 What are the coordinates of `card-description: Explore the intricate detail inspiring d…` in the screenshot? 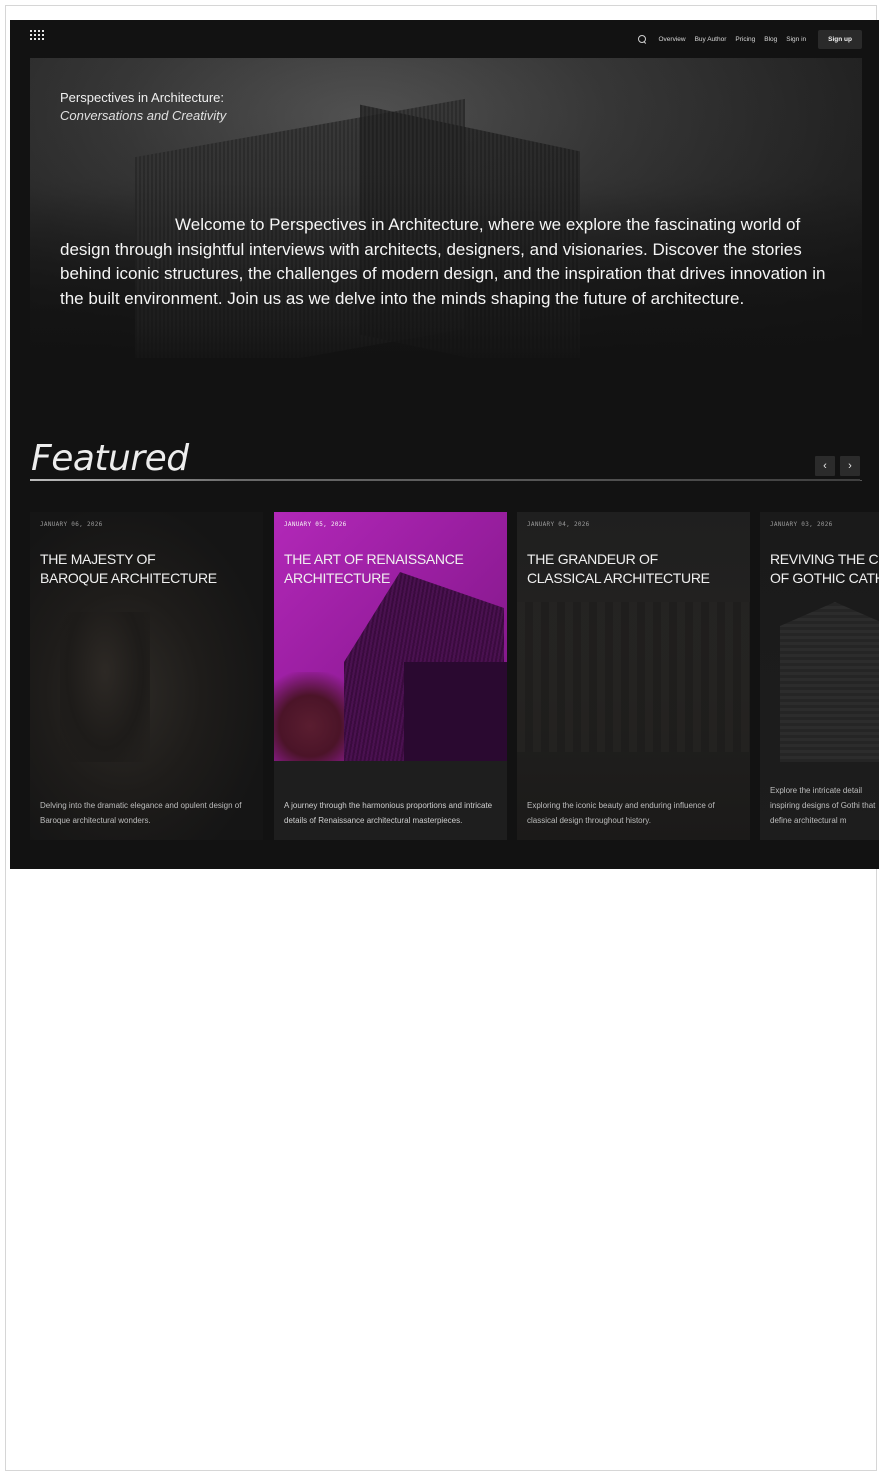 It's located at (823, 805).